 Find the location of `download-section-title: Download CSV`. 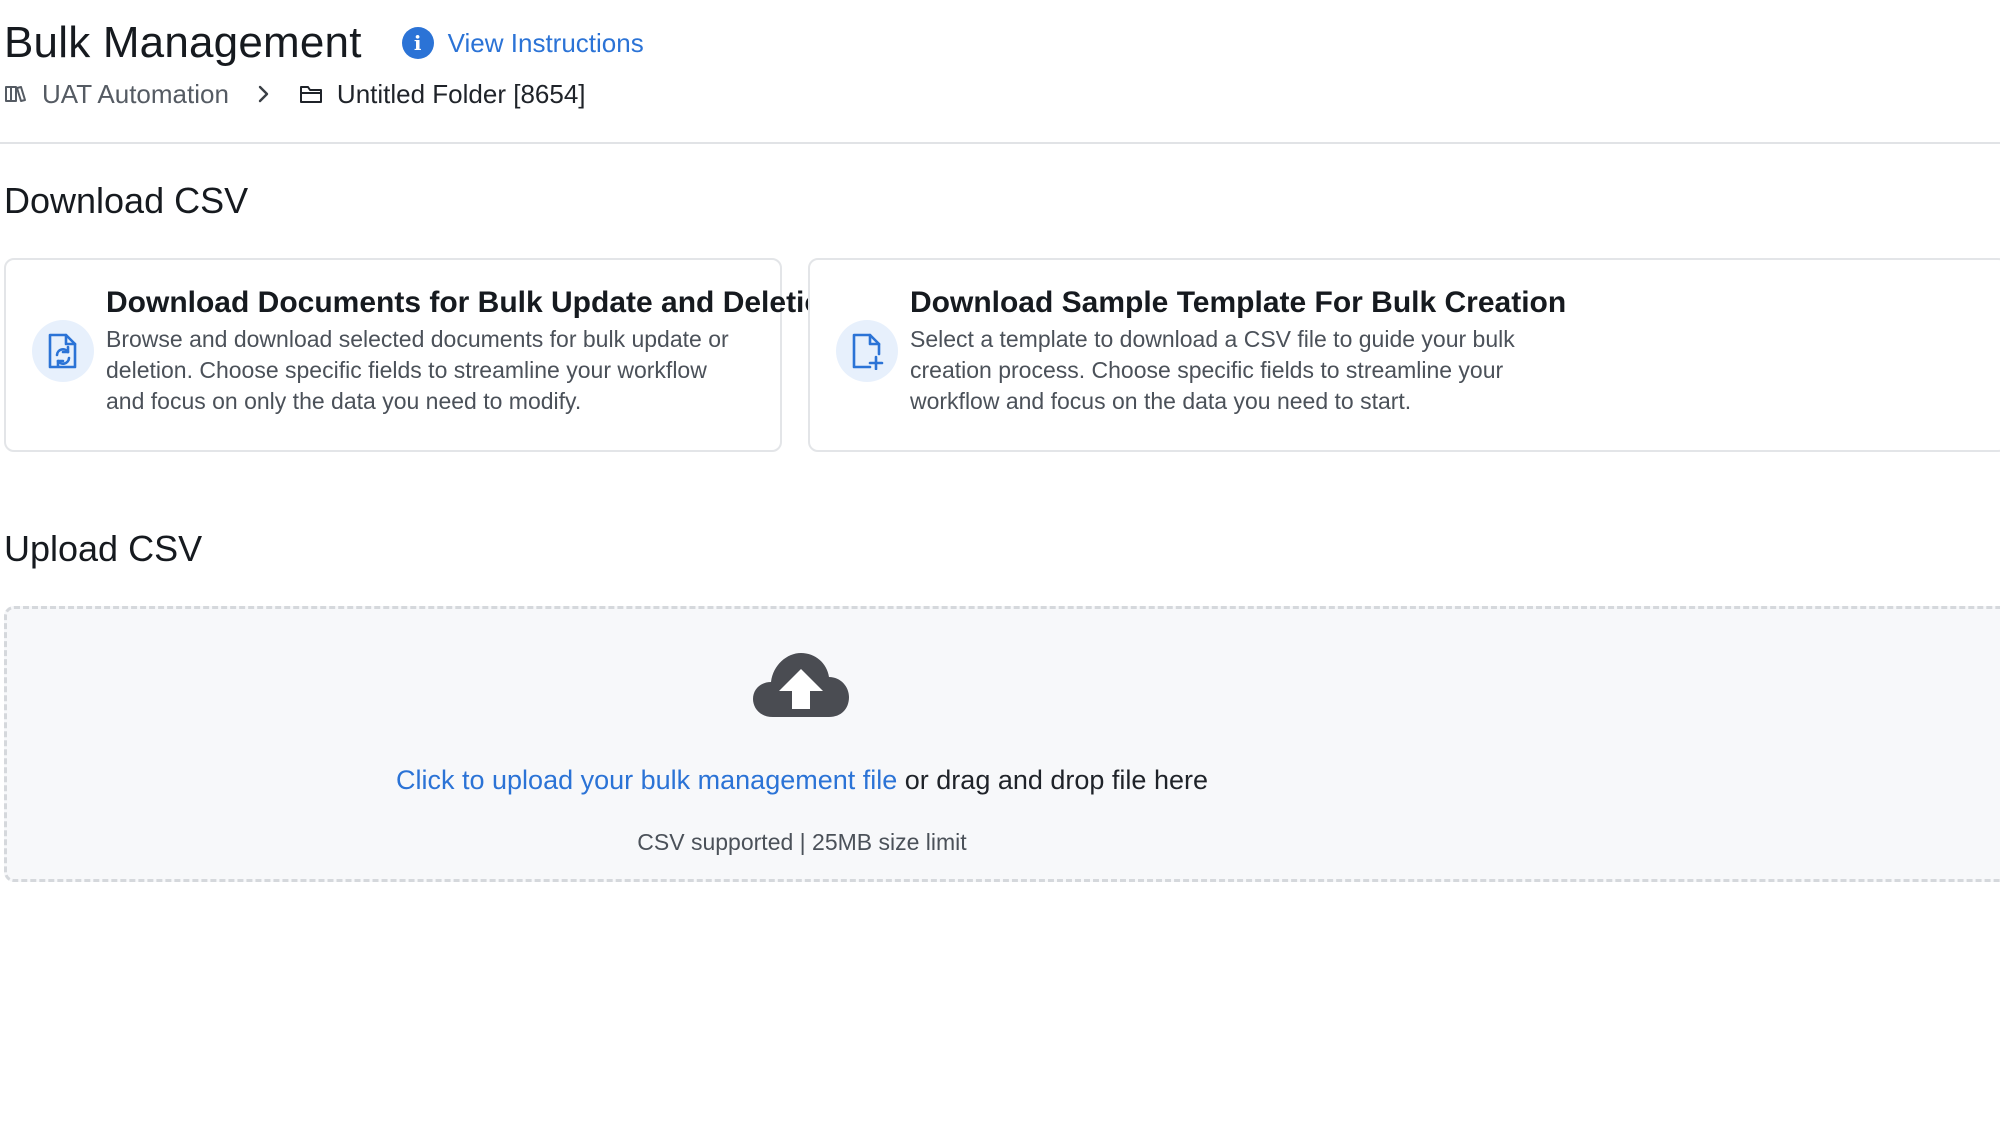

download-section-title: Download CSV is located at coordinates (126, 200).